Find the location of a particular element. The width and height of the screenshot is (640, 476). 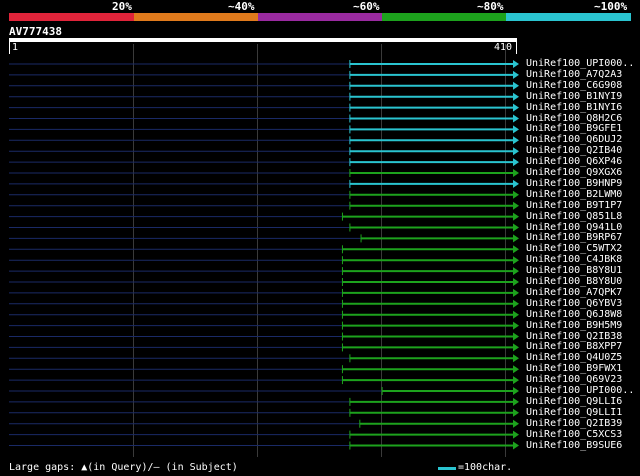

scale-legend-bar is located at coordinates (447, 468).